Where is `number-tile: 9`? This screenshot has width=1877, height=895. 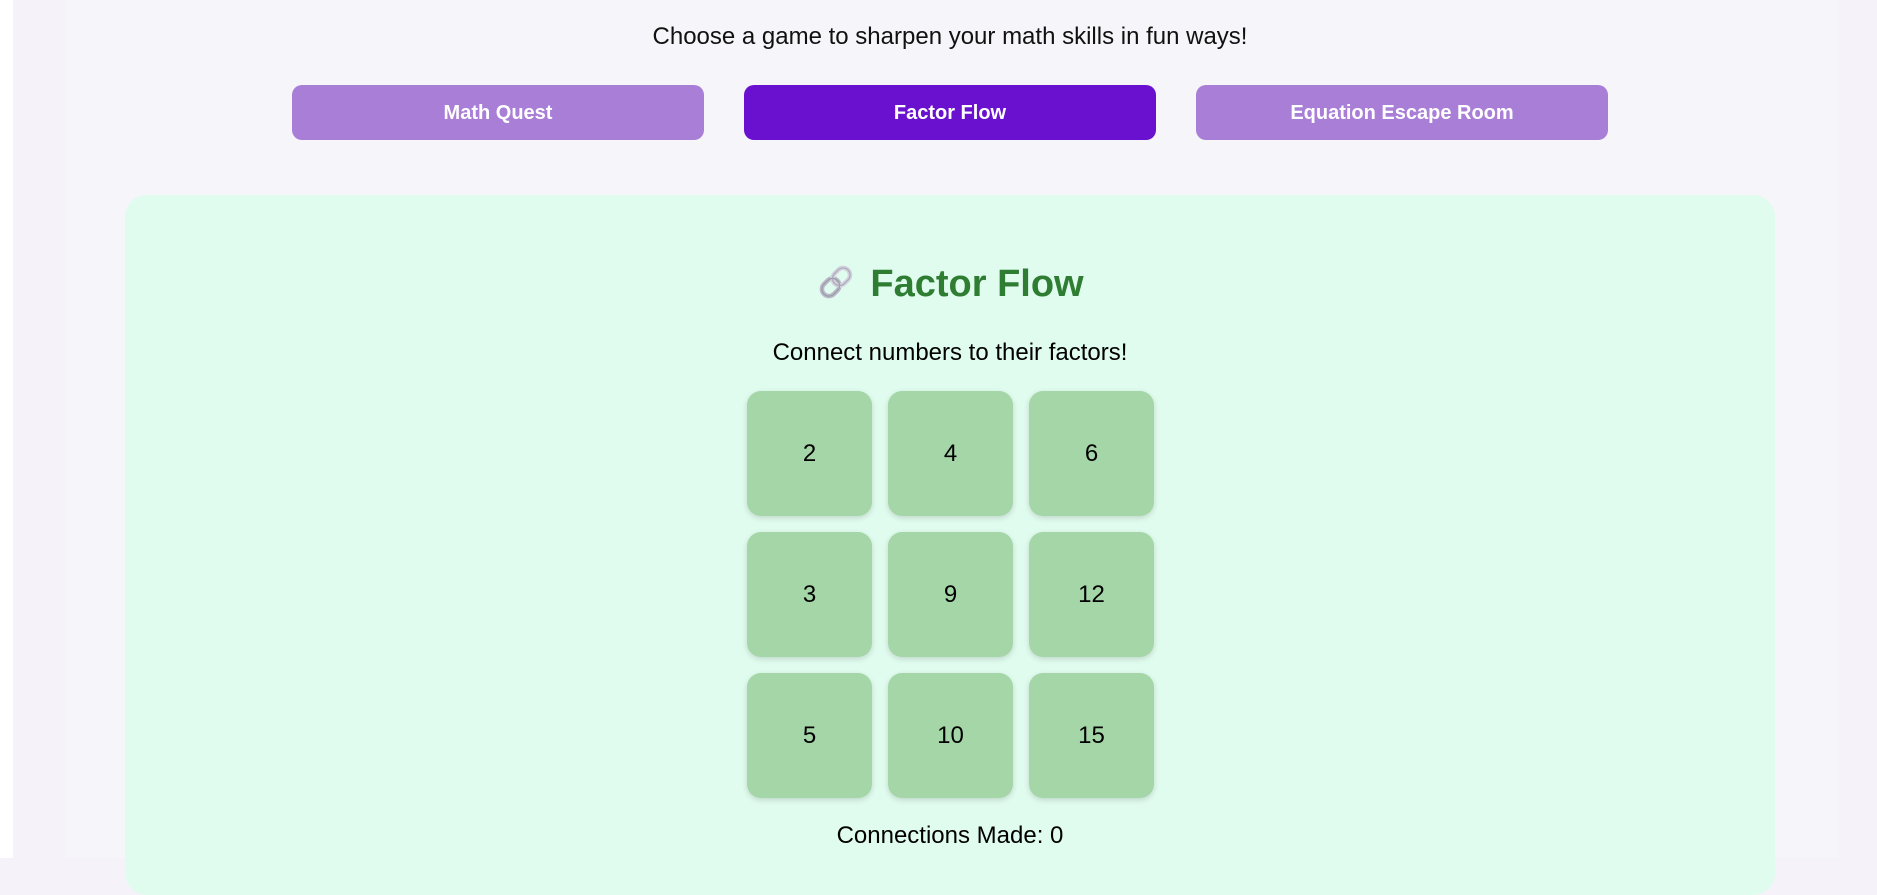
number-tile: 9 is located at coordinates (950, 594).